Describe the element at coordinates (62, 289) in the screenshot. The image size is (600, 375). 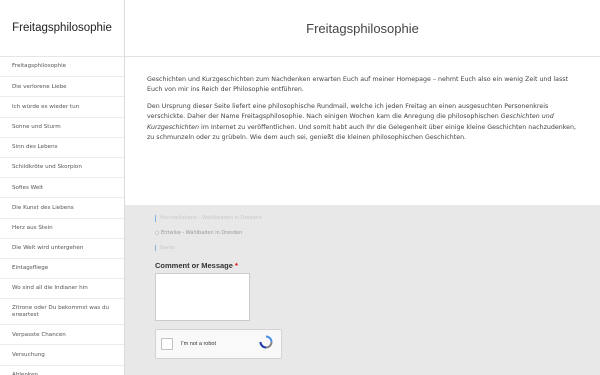
I see `sidebar-item-wo-sind-all-die-indianer-hin: Wo sind all die Indianer hin` at that location.